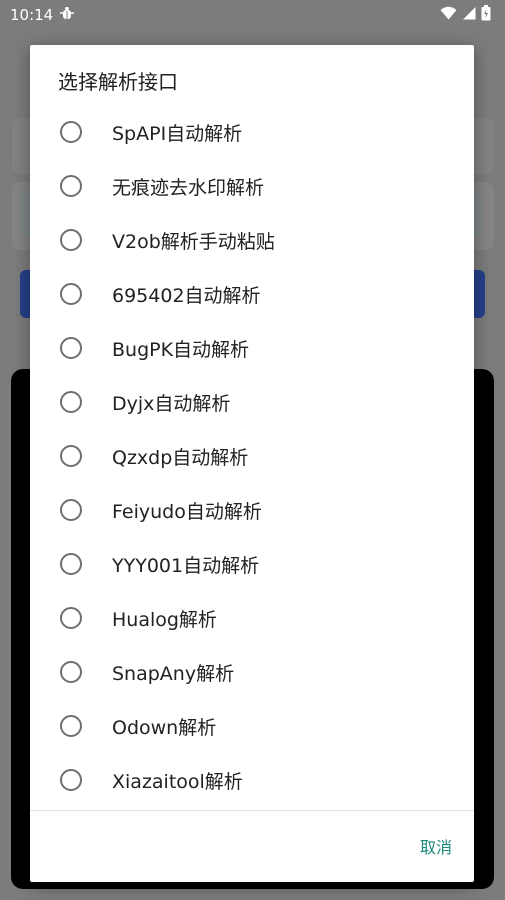 This screenshot has width=505, height=900. What do you see at coordinates (252, 132) in the screenshot?
I see `option-item: SpAPI自动解析` at bounding box center [252, 132].